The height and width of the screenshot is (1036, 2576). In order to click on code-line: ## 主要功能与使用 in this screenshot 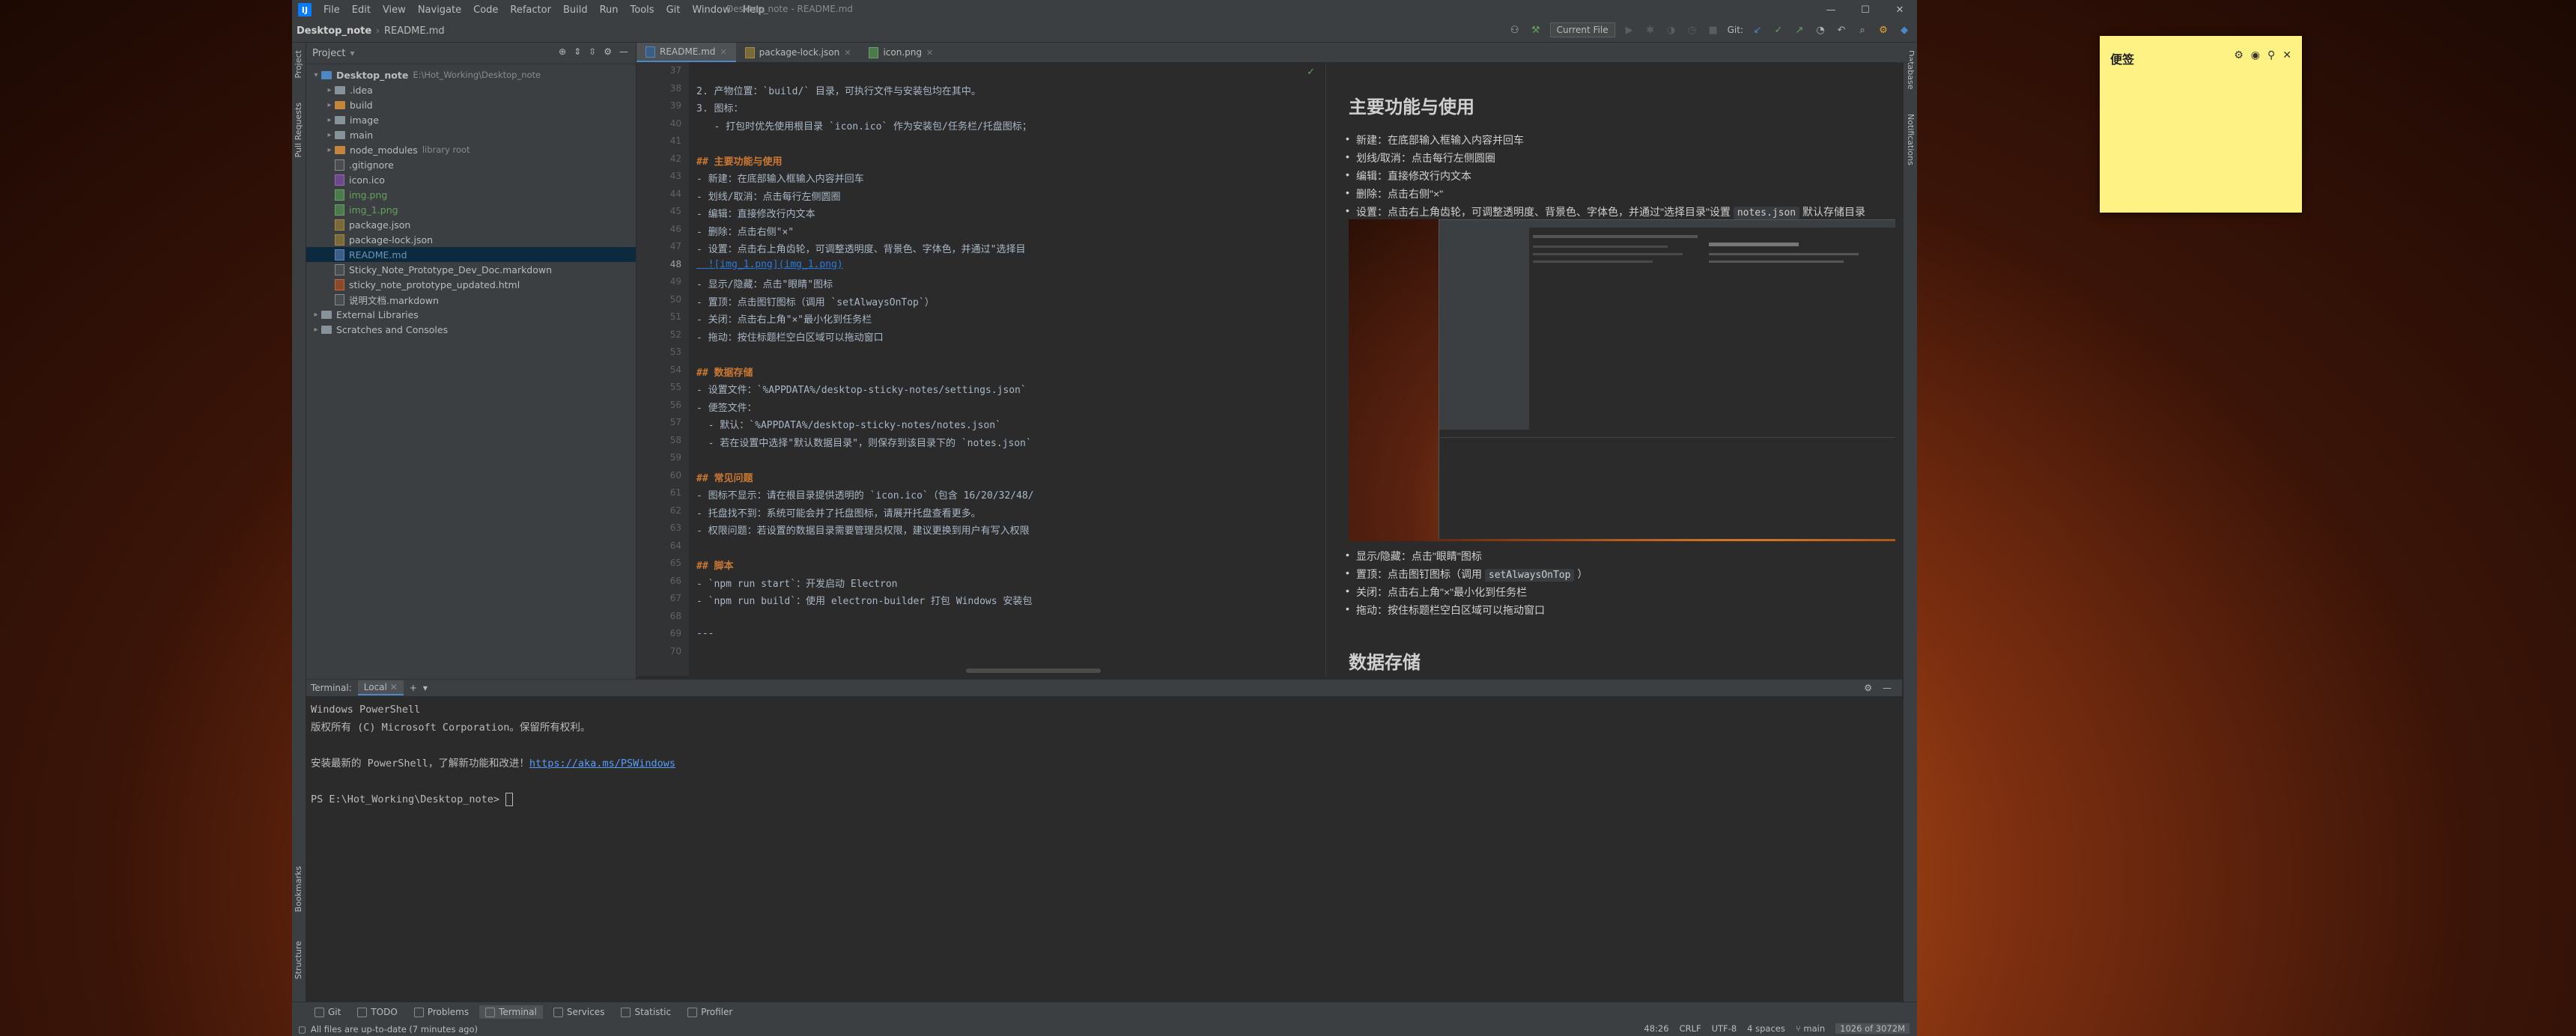, I will do `click(739, 160)`.